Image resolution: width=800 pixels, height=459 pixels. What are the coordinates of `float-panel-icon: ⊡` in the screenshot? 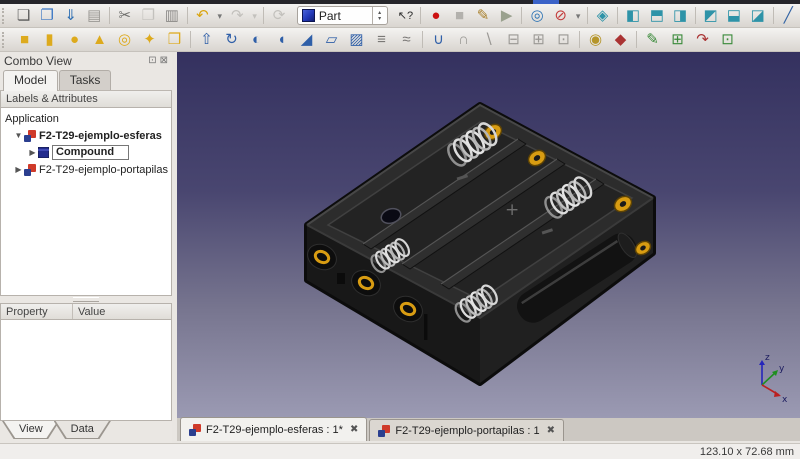 It's located at (152, 60).